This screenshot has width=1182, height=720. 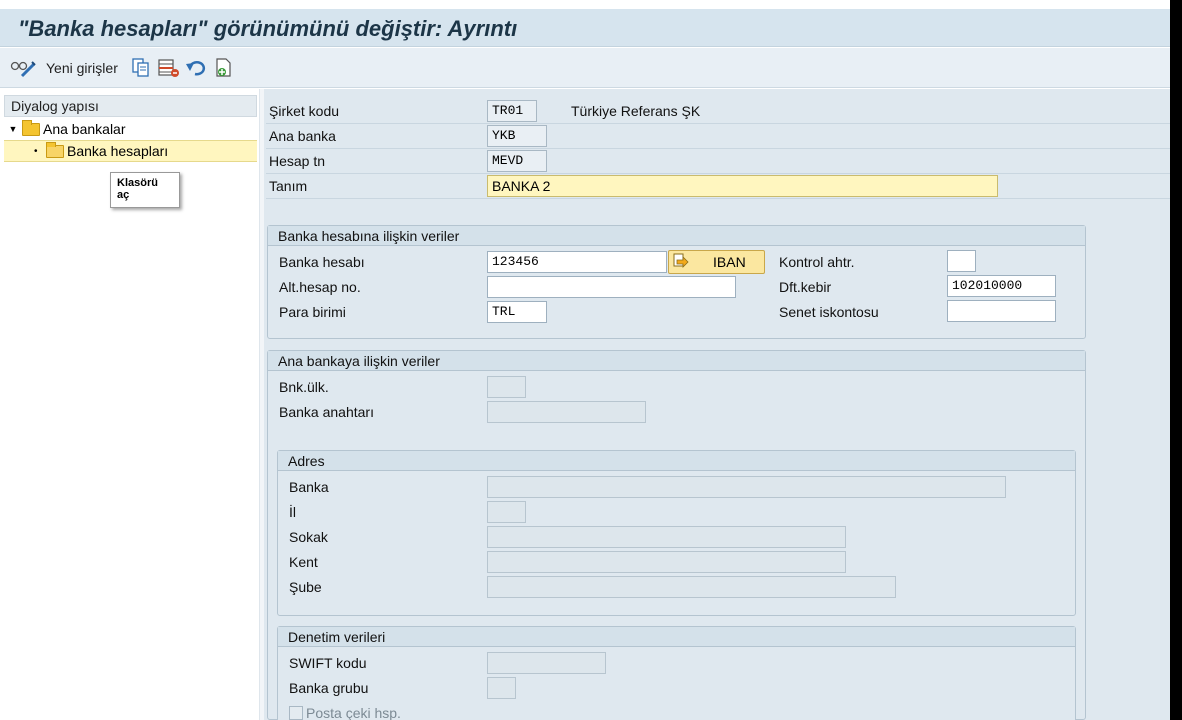 What do you see at coordinates (506, 512) in the screenshot?
I see `region-field` at bounding box center [506, 512].